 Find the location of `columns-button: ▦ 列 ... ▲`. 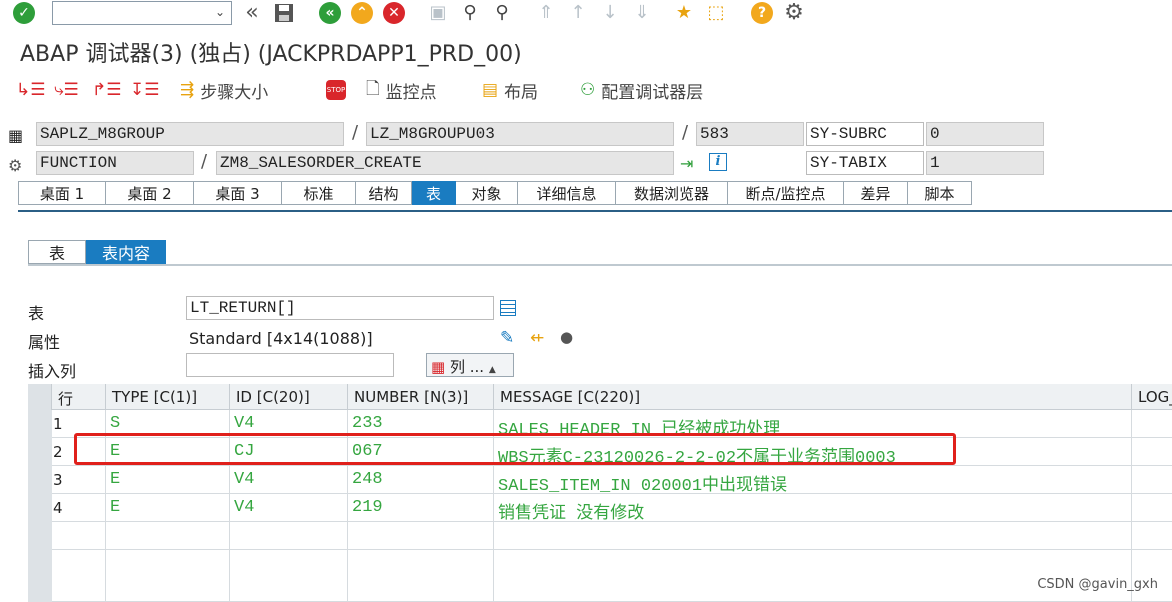

columns-button: ▦ 列 ... ▲ is located at coordinates (470, 365).